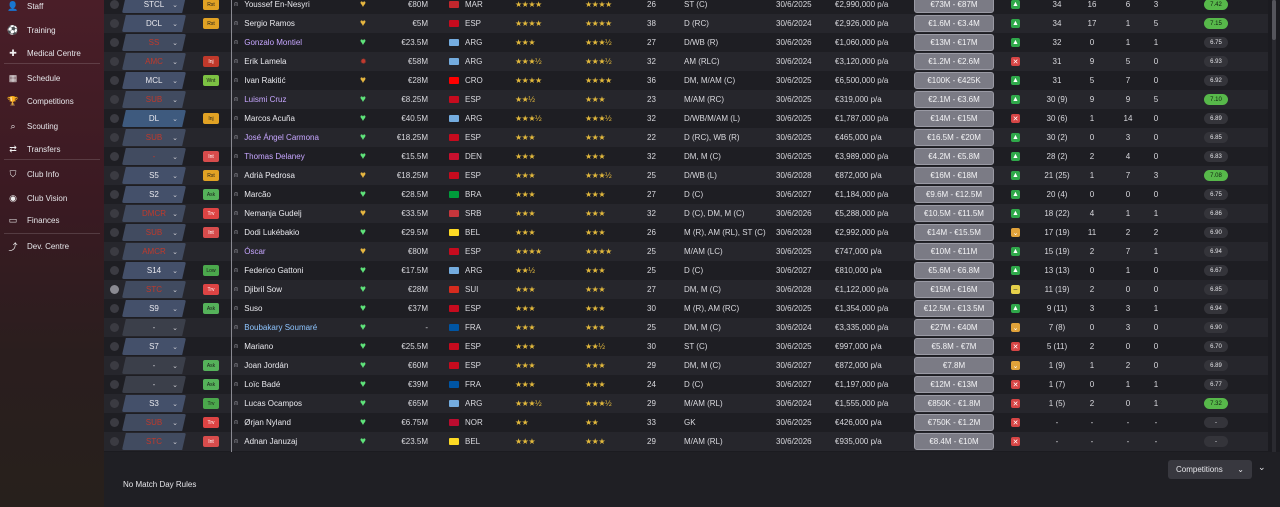 This screenshot has height=507, width=1280. Describe the element at coordinates (154, 61) in the screenshot. I see `role-selector: AMC ⌄` at that location.